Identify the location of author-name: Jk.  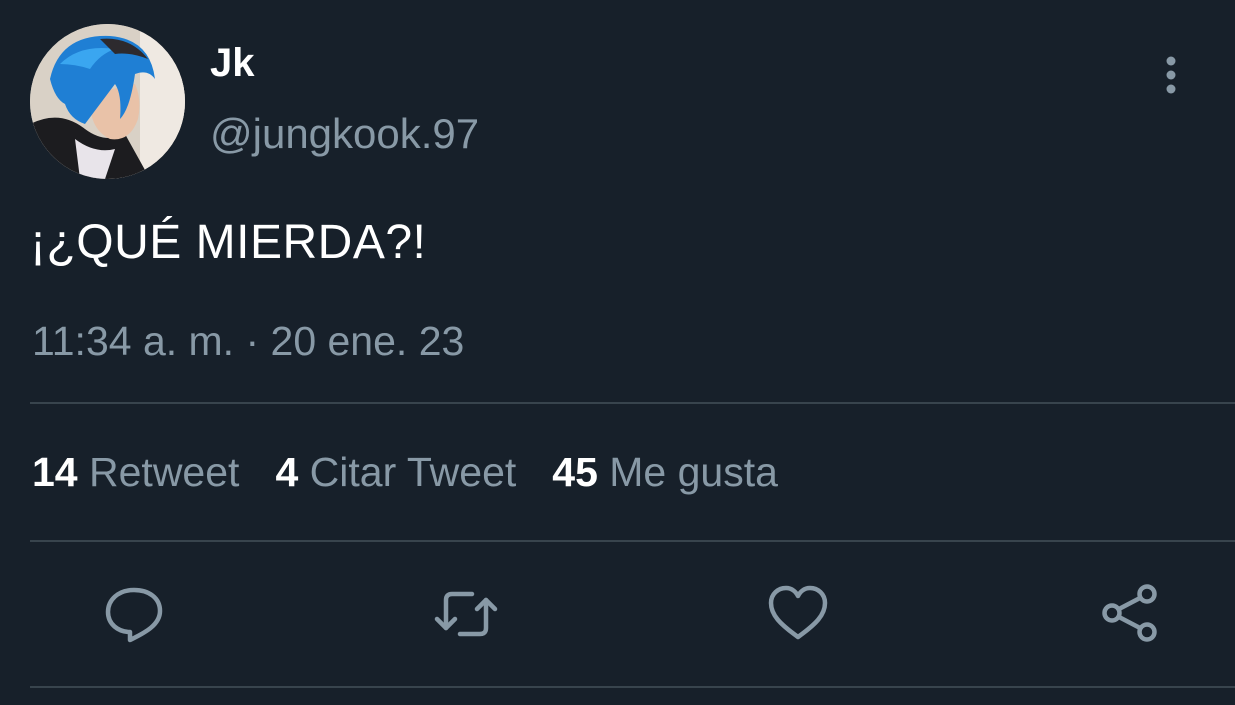
(232, 63).